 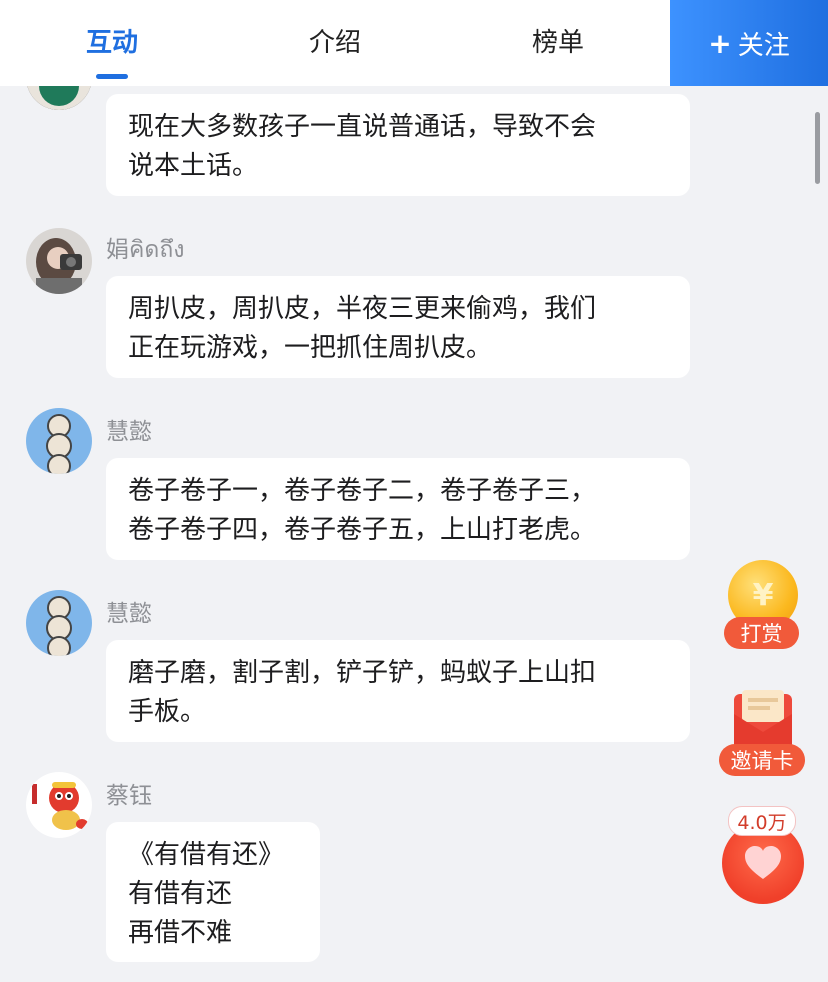 I want to click on username: 娟คิดถึง, so click(x=145, y=249).